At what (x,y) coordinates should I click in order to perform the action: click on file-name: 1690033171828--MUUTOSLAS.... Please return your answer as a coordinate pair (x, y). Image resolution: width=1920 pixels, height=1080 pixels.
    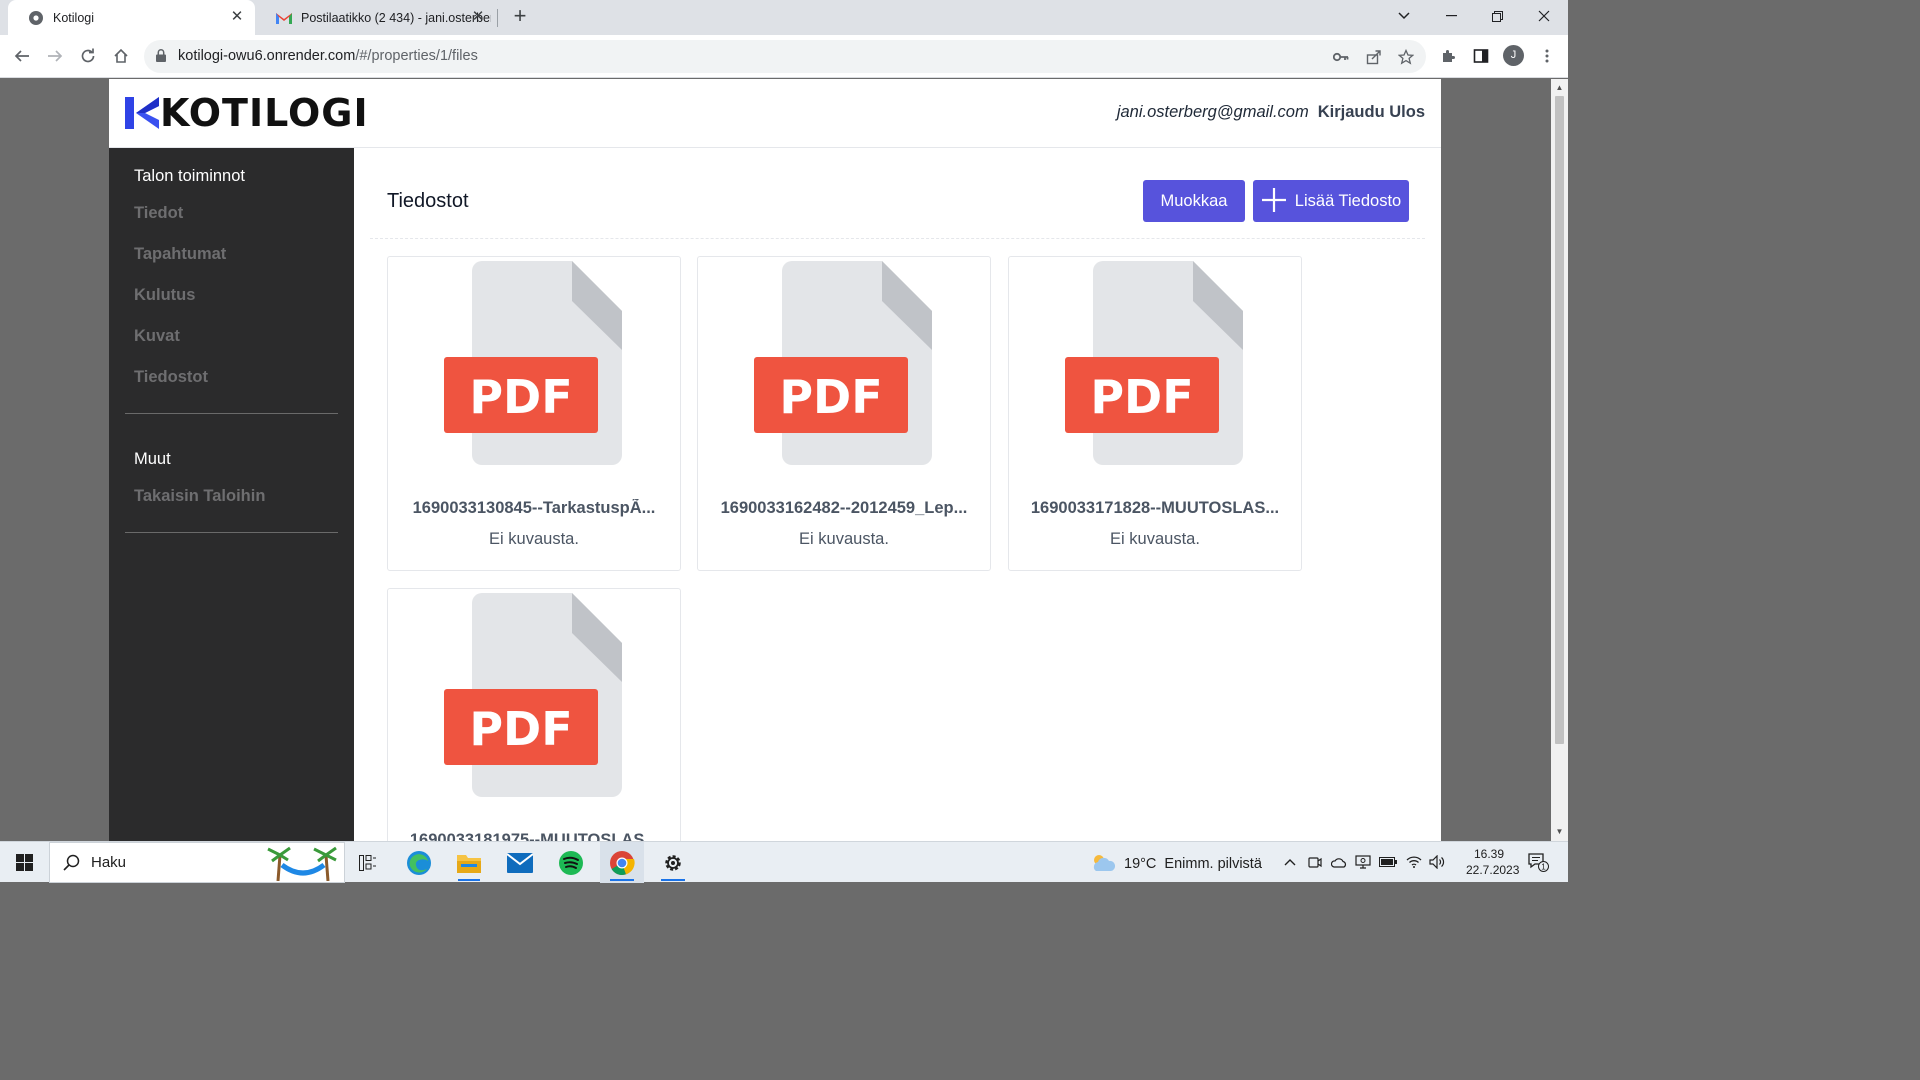
    Looking at the image, I should click on (1155, 508).